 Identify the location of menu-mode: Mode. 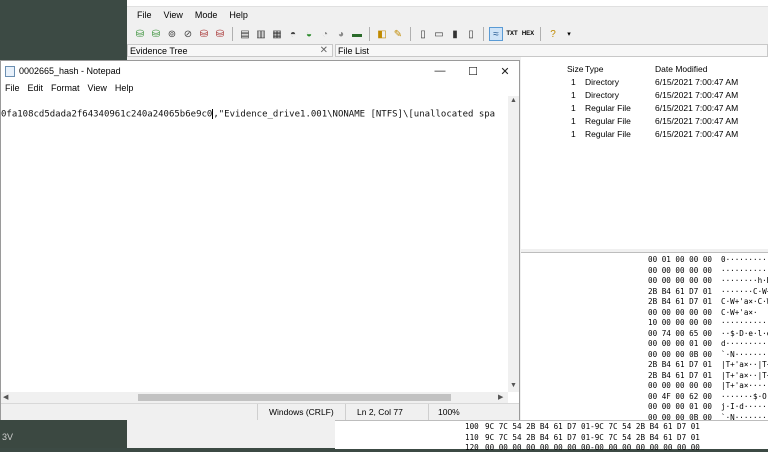
(206, 15).